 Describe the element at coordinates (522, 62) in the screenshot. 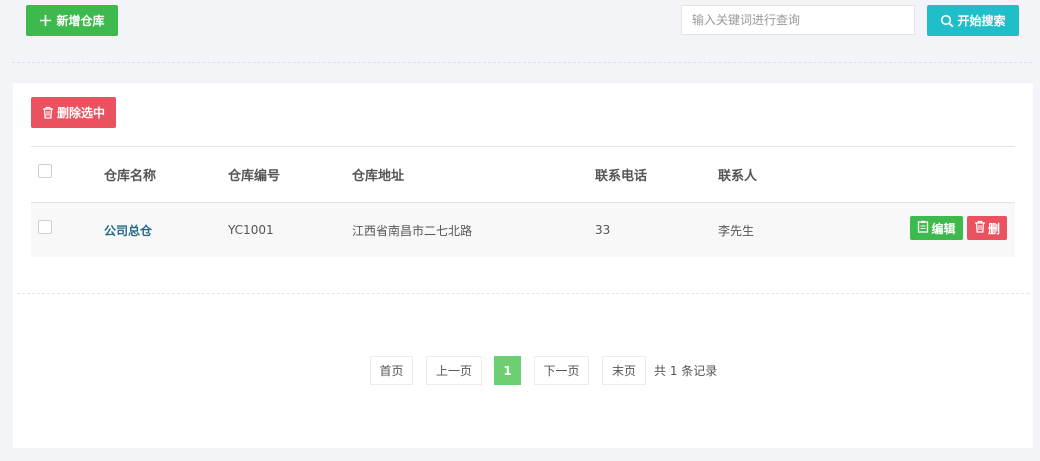

I see `toolbar-divider` at that location.